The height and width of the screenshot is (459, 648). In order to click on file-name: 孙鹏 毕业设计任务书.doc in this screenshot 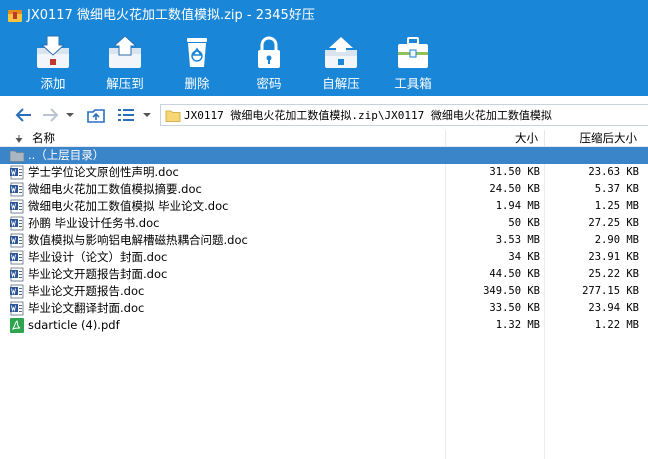, I will do `click(94, 223)`.